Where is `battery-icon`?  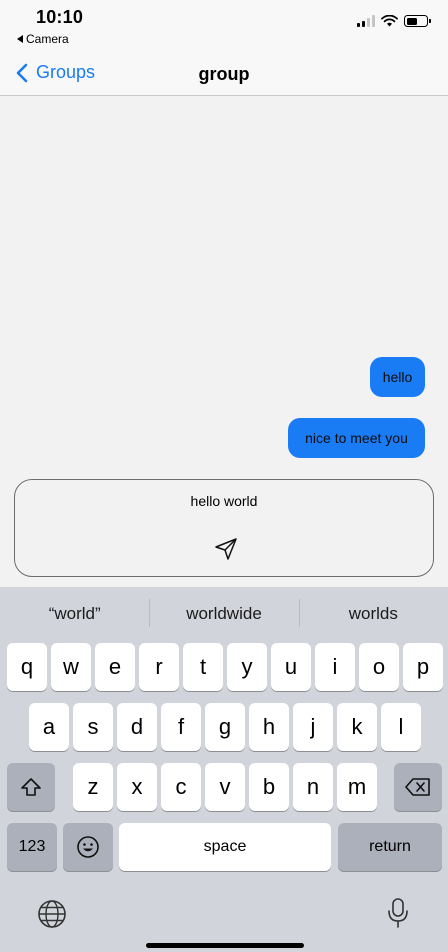 battery-icon is located at coordinates (417, 21).